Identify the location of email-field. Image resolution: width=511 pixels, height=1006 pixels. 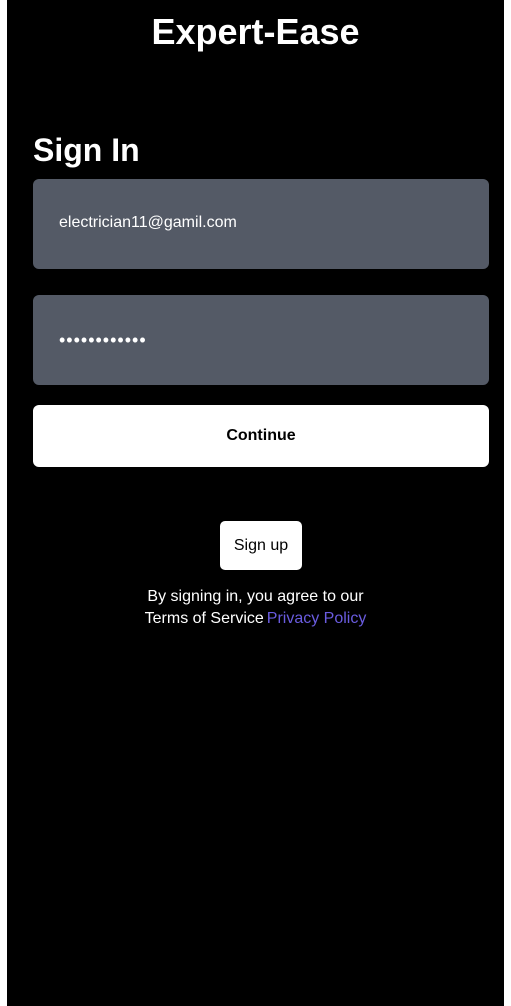
(261, 224).